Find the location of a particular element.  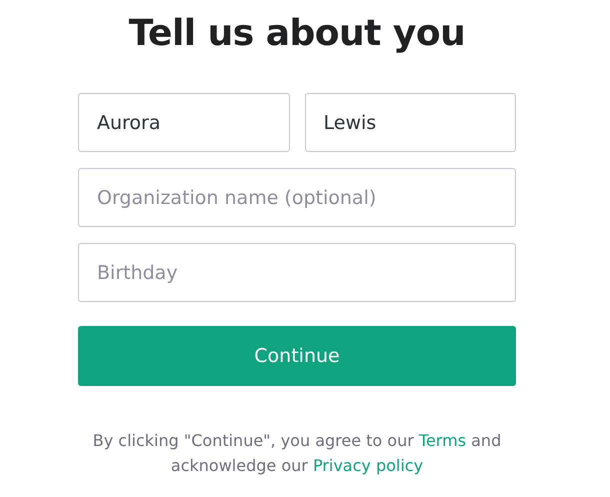

input-field: Organization name (optional) is located at coordinates (297, 198).